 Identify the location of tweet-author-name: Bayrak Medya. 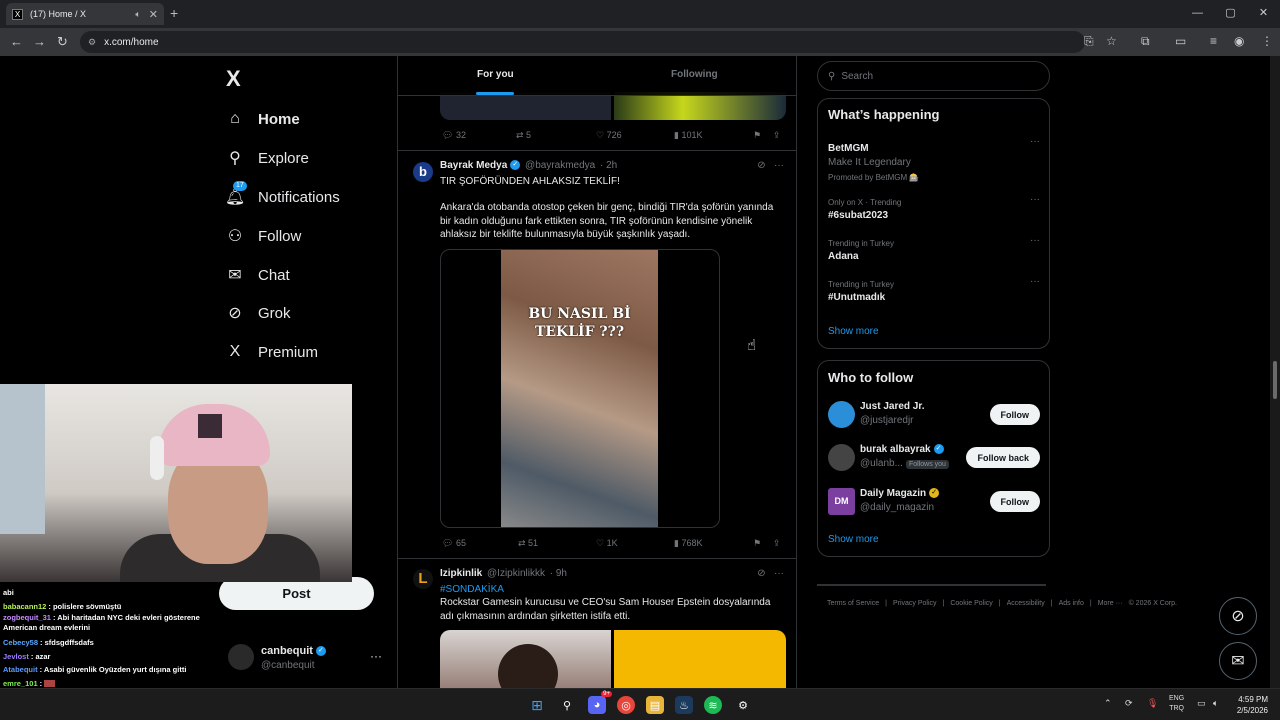
(473, 165).